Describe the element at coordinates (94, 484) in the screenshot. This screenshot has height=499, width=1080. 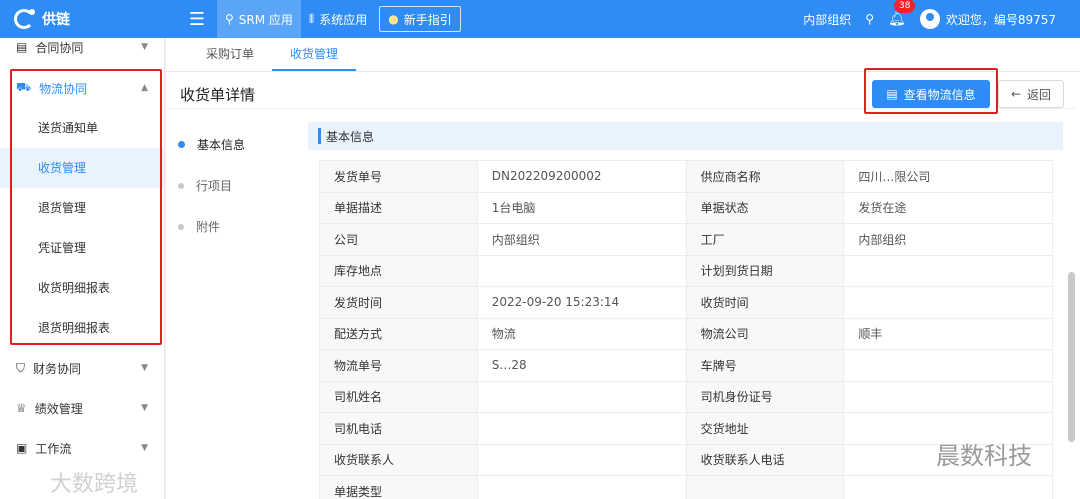
I see `watermark-left: 大数跨境` at that location.